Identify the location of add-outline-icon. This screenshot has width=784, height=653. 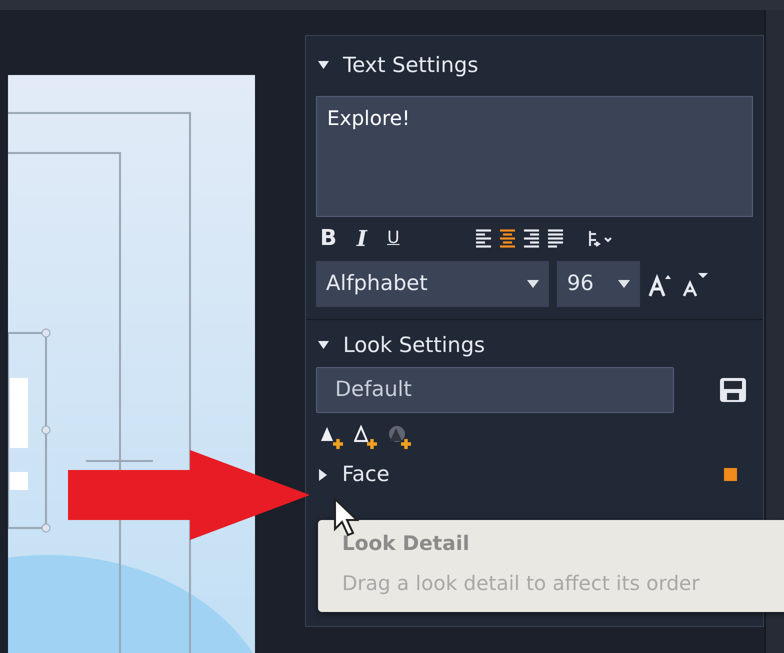
(367, 438).